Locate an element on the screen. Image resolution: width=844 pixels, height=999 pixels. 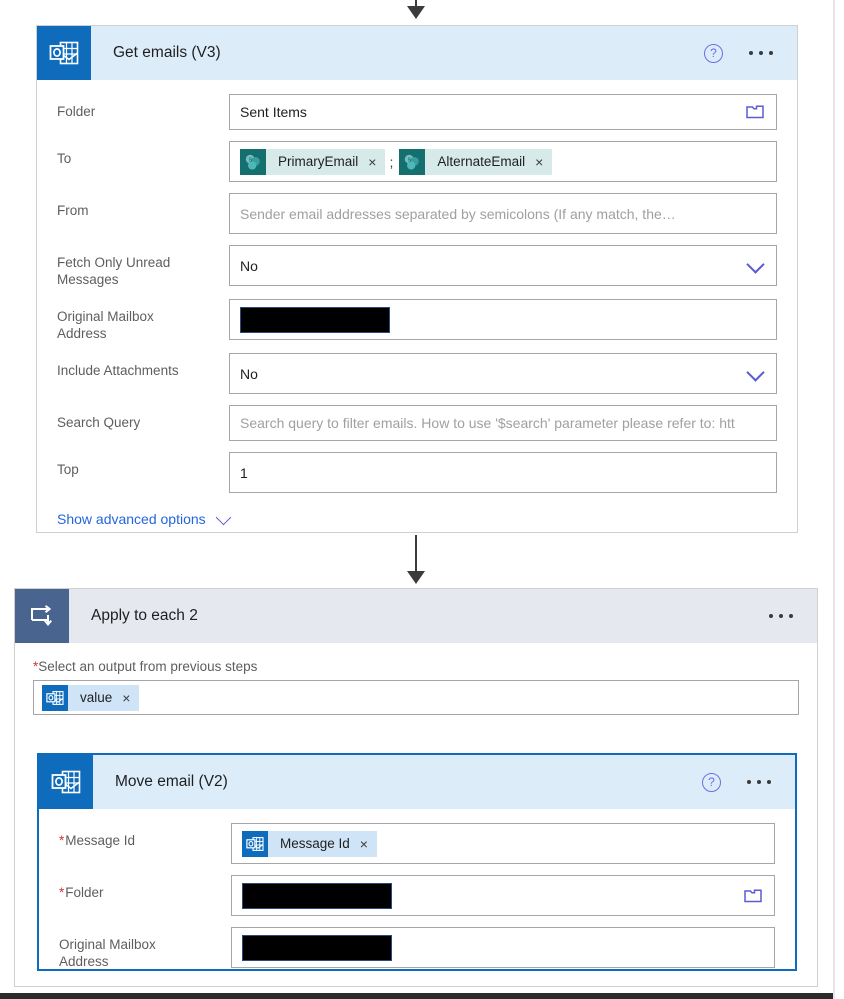
loop-icon is located at coordinates (42, 616).